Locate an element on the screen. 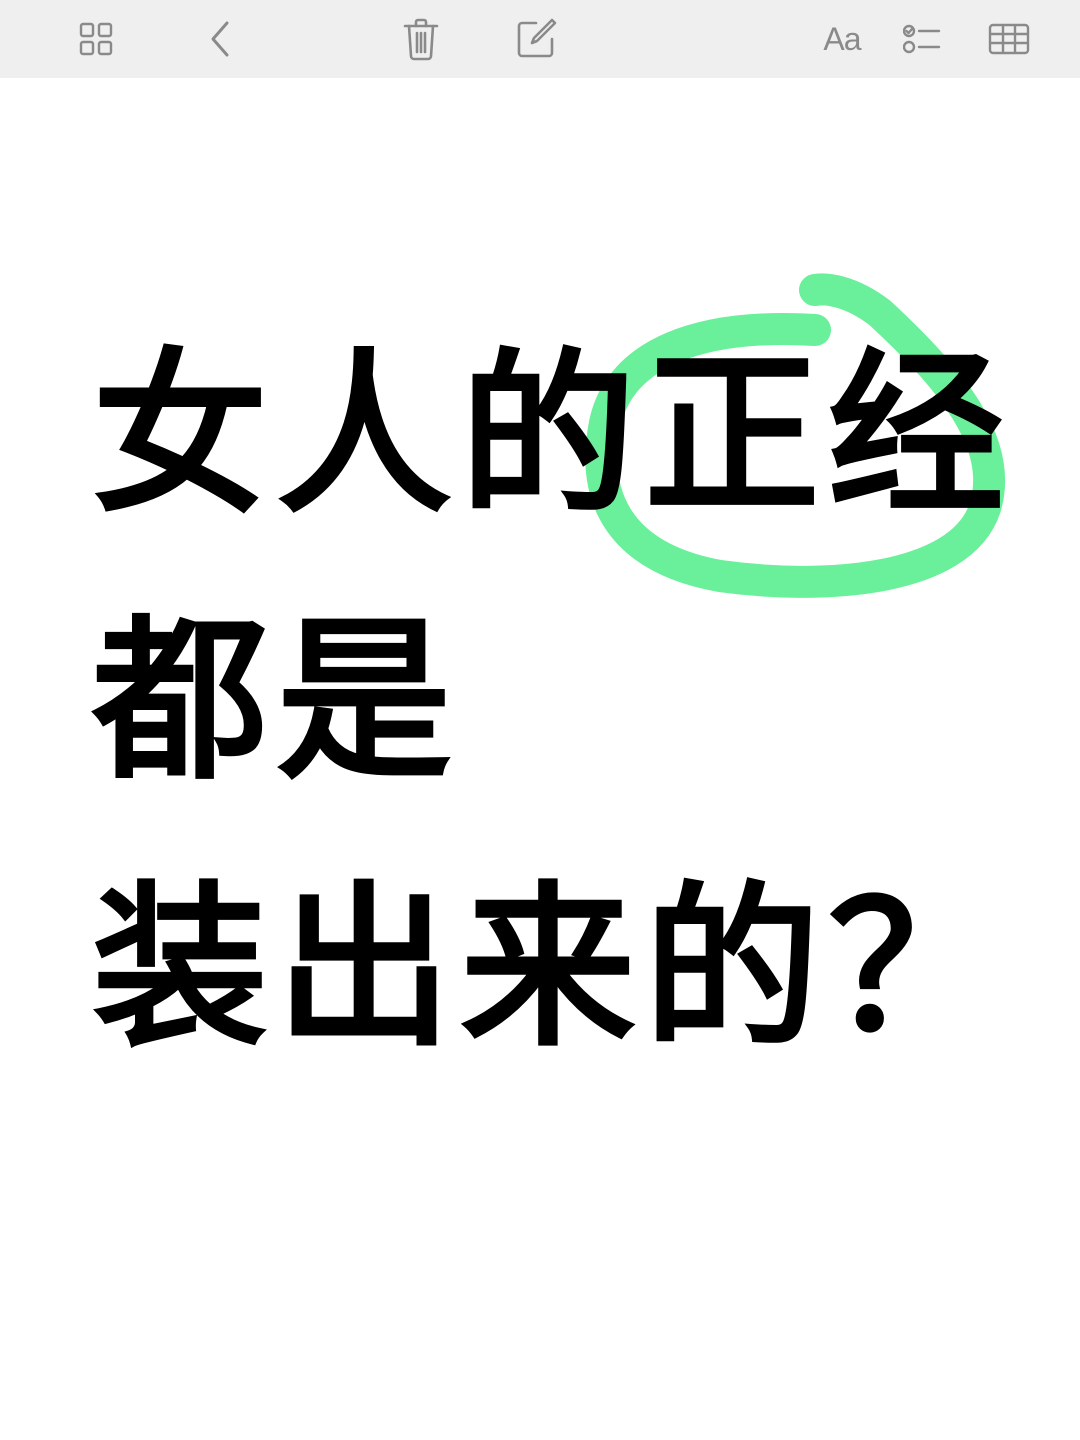  trash-icon is located at coordinates (421, 39).